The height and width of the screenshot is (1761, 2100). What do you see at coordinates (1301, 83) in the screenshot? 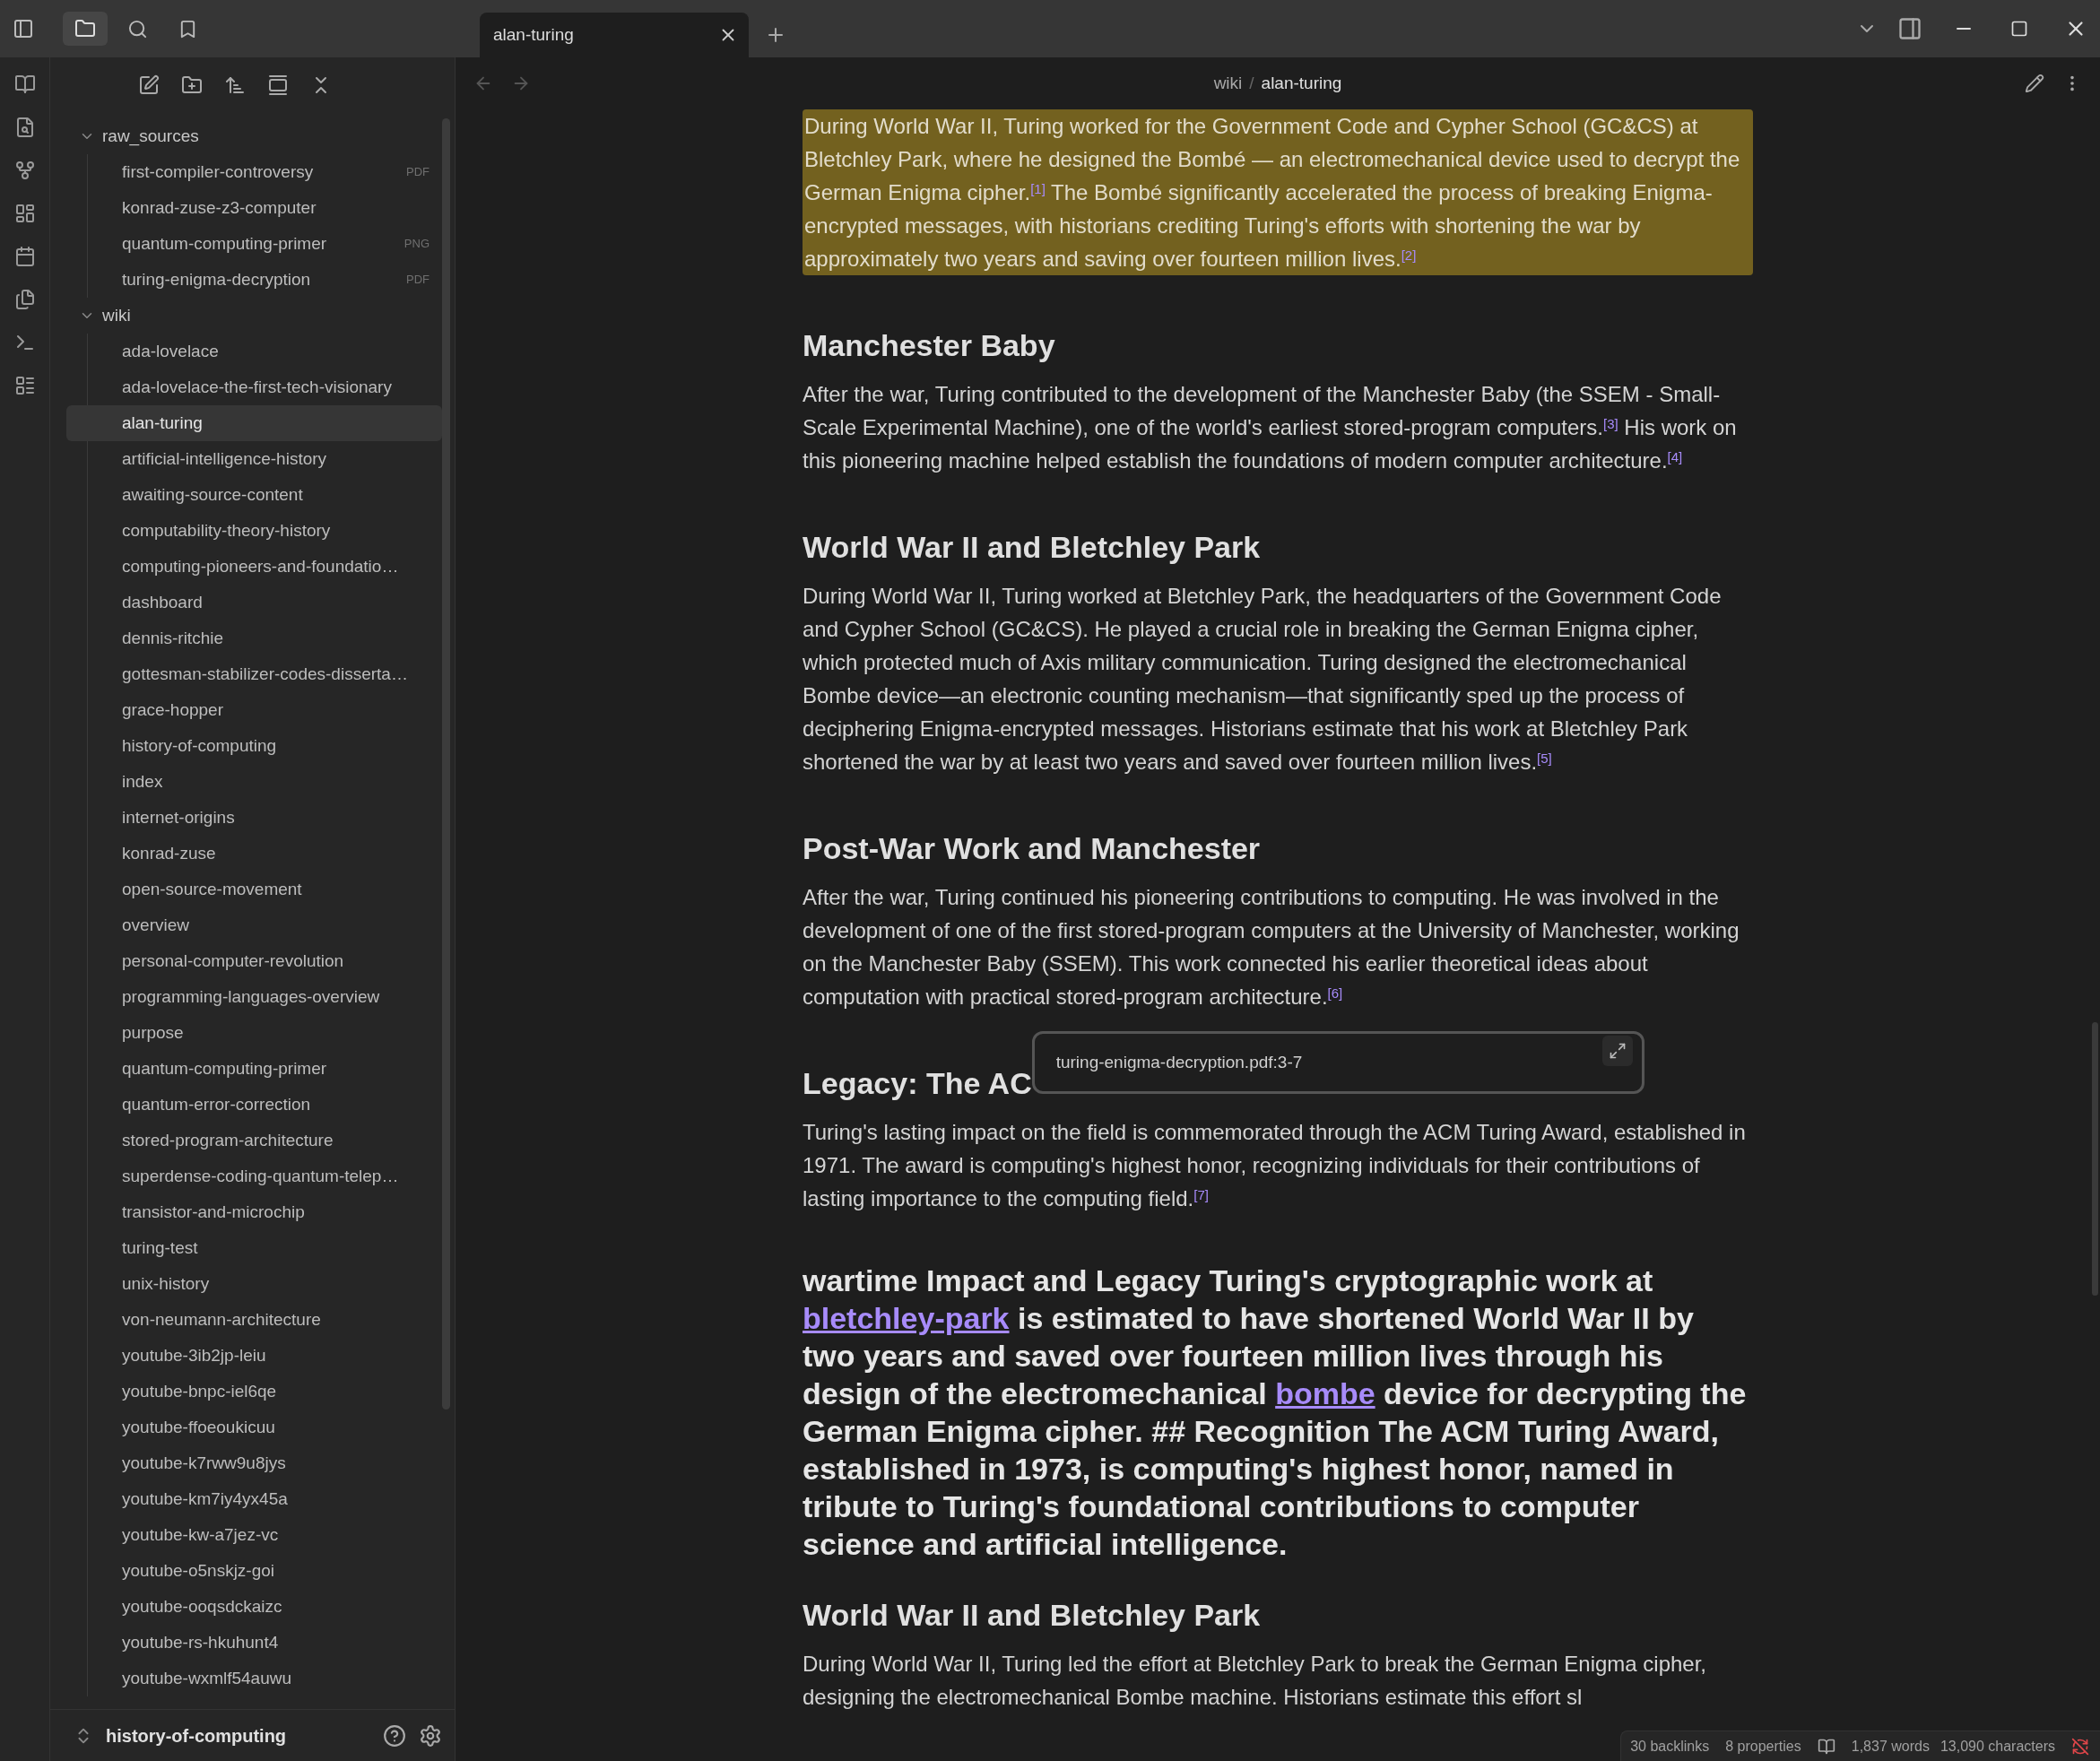
I see `breadcrumb-note: alan-turing` at bounding box center [1301, 83].